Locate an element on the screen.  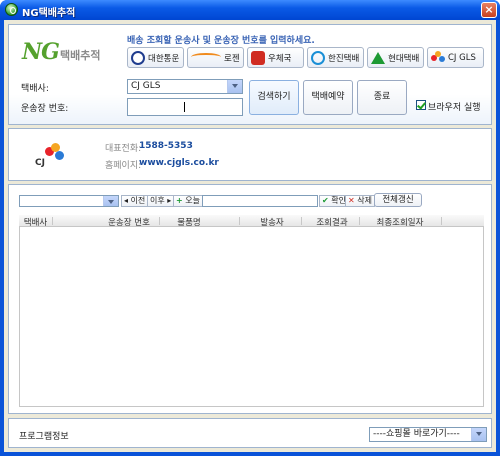
homepage-label: 홈페이지: is located at coordinates (123, 166).